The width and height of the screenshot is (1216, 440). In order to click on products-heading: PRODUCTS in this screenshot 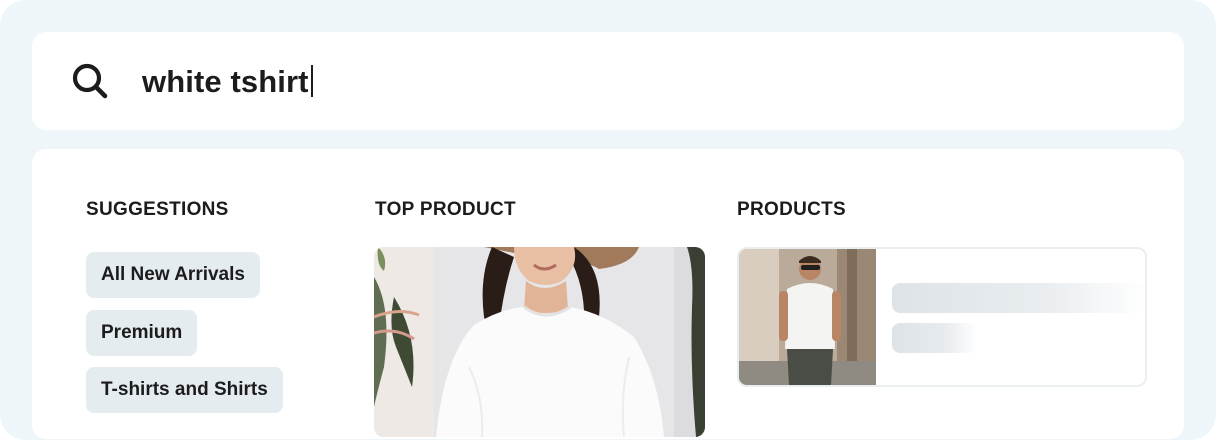, I will do `click(792, 209)`.